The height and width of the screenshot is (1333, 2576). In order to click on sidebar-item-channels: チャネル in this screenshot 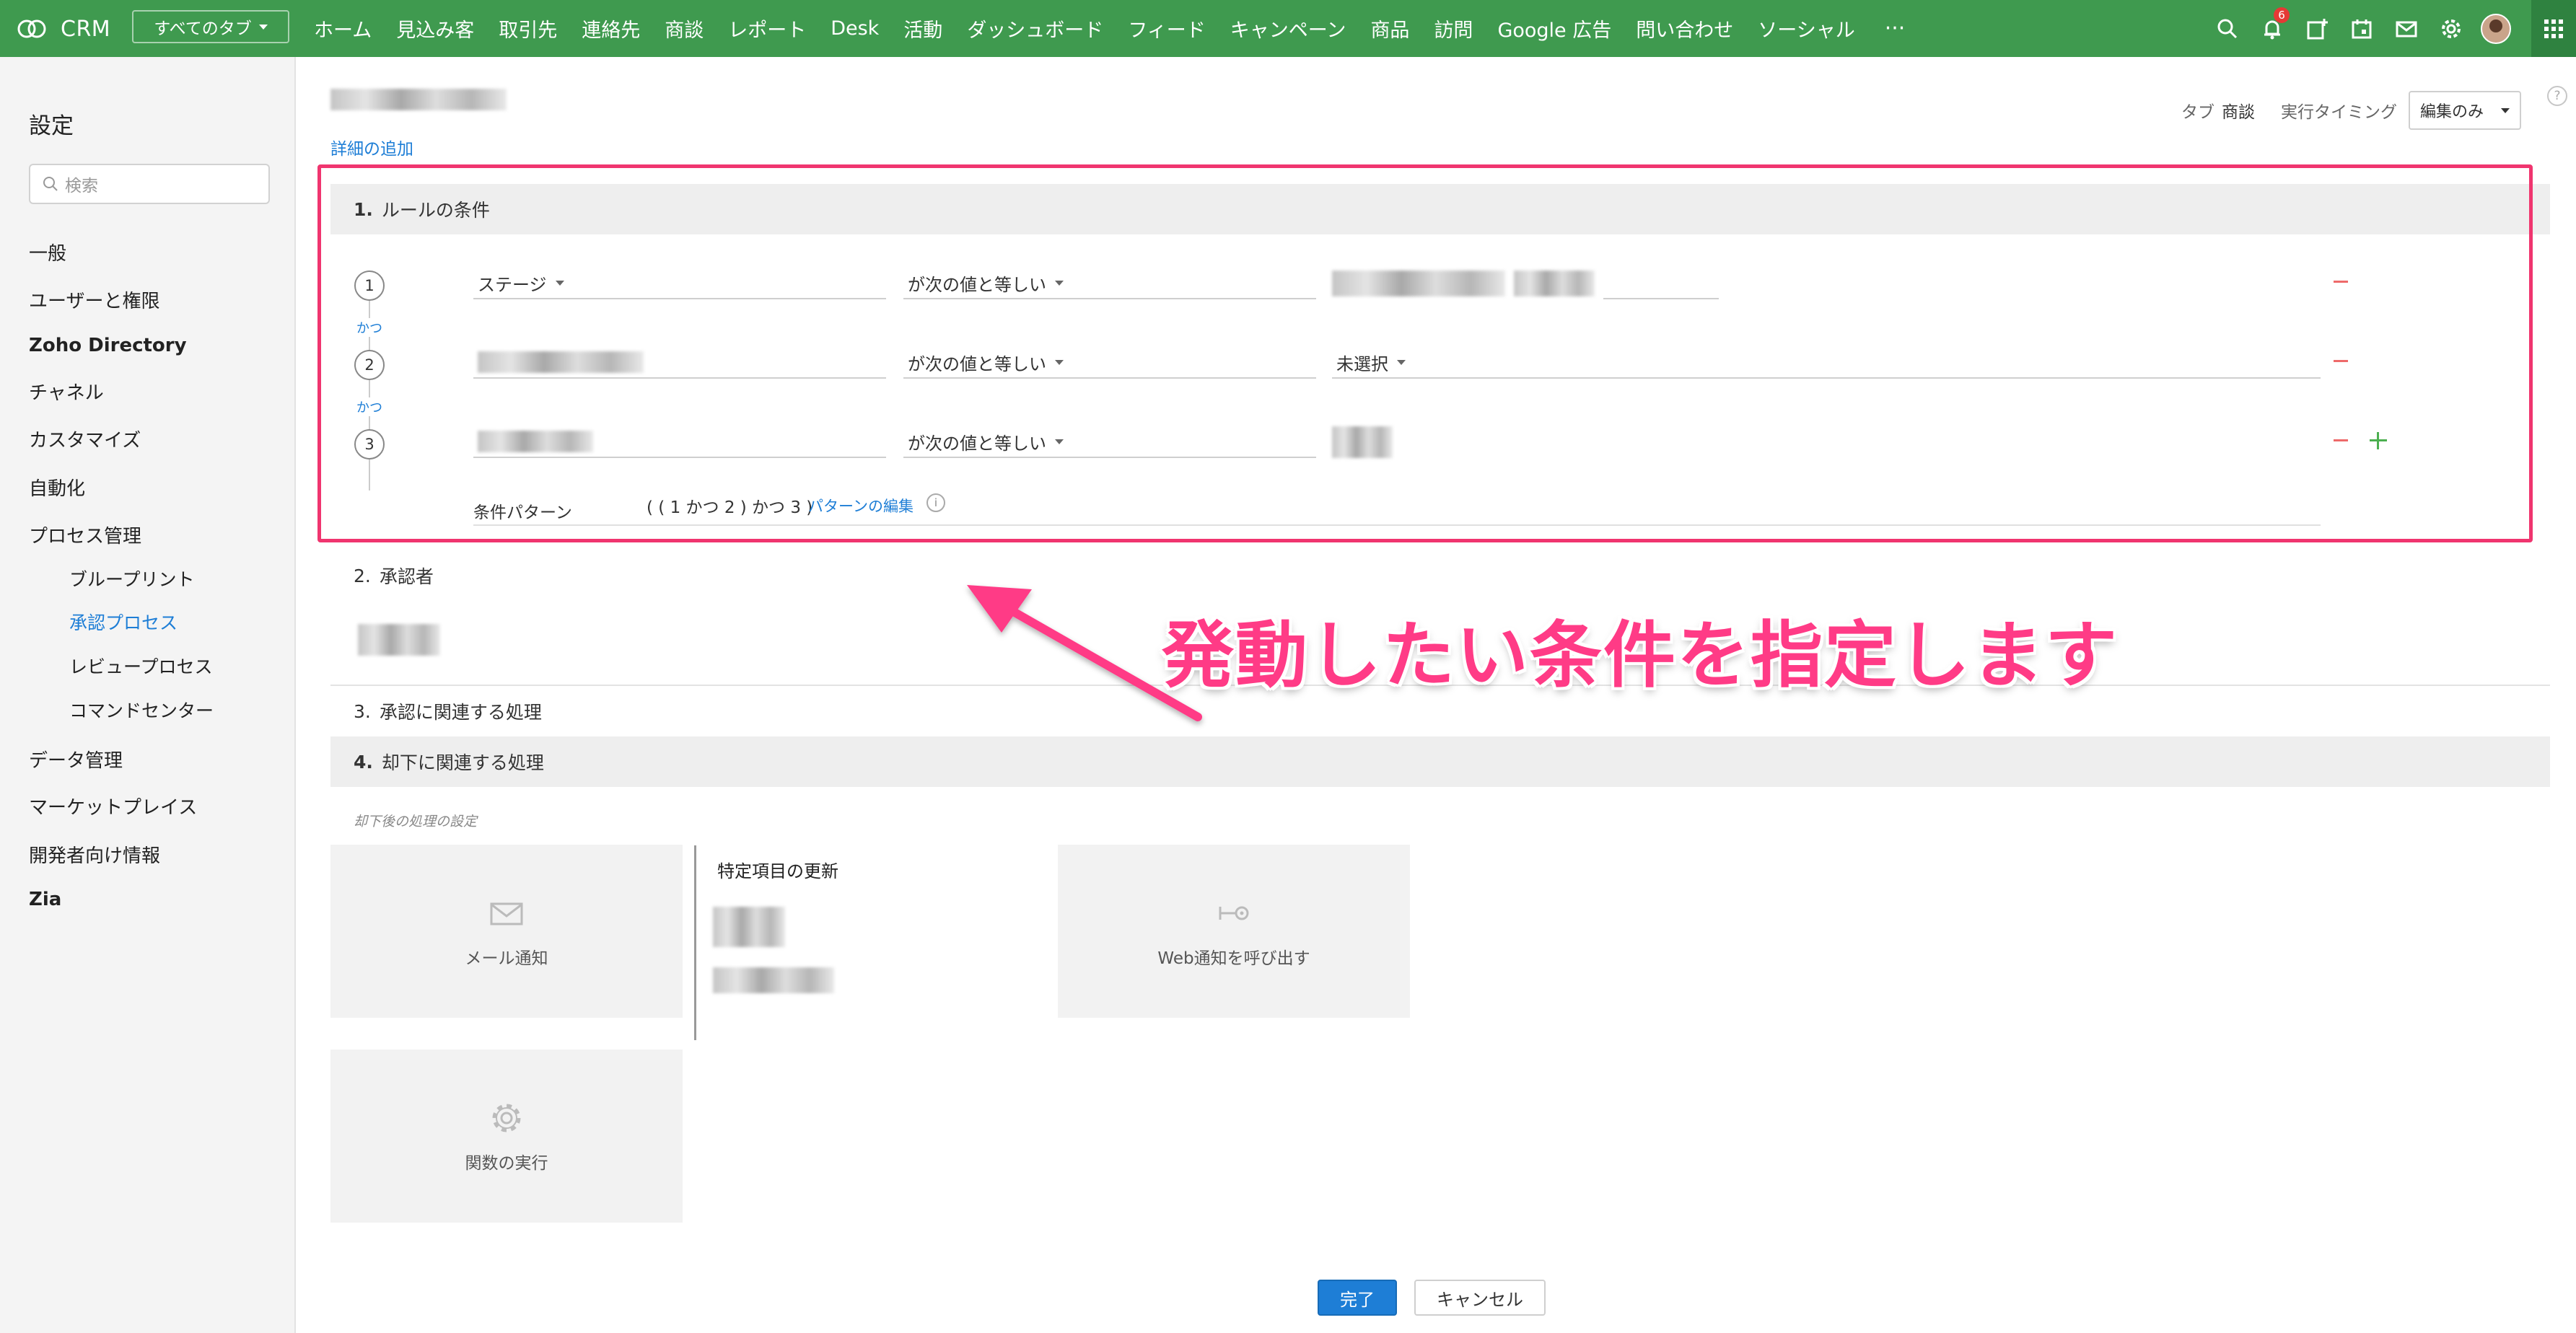, I will do `click(66, 392)`.